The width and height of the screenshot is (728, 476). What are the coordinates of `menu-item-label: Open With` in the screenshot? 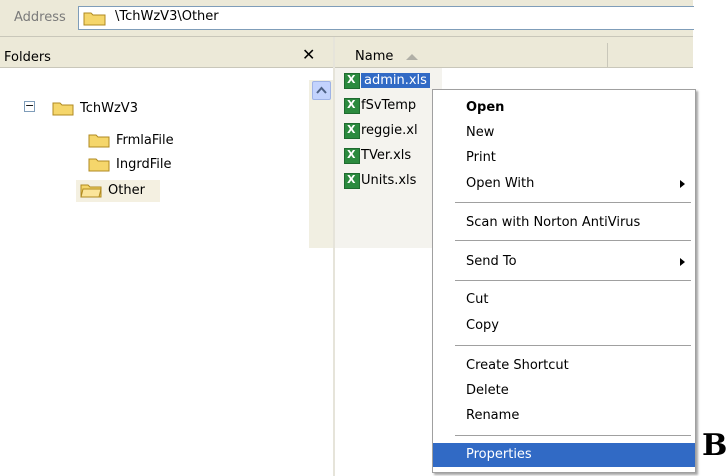 It's located at (500, 183).